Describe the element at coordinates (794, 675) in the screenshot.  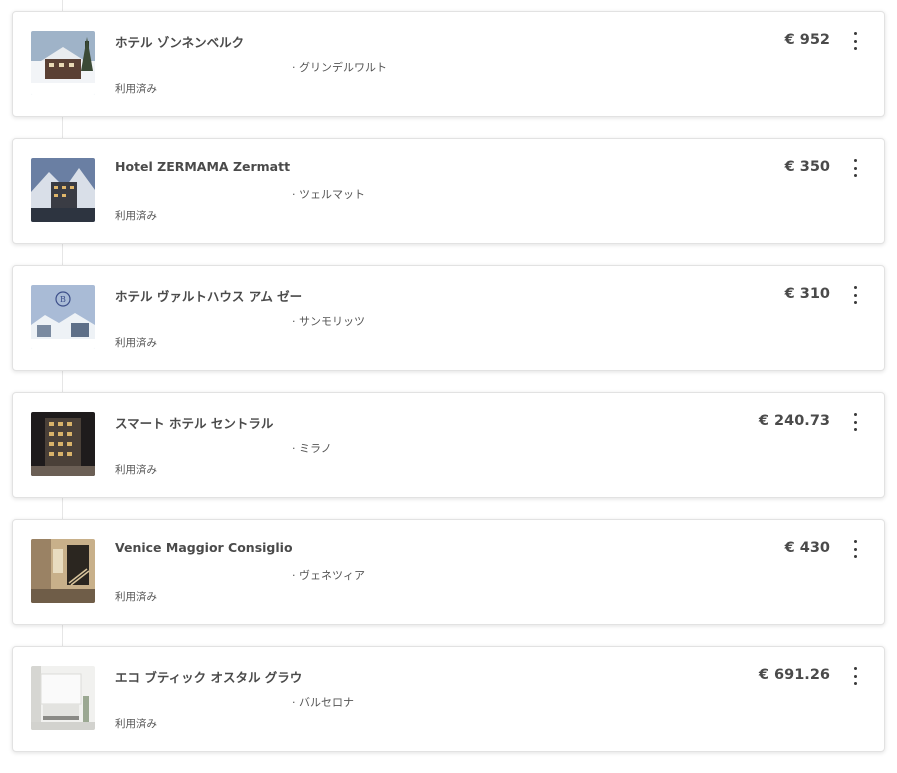
I see `booking-price: € 691.26` at that location.